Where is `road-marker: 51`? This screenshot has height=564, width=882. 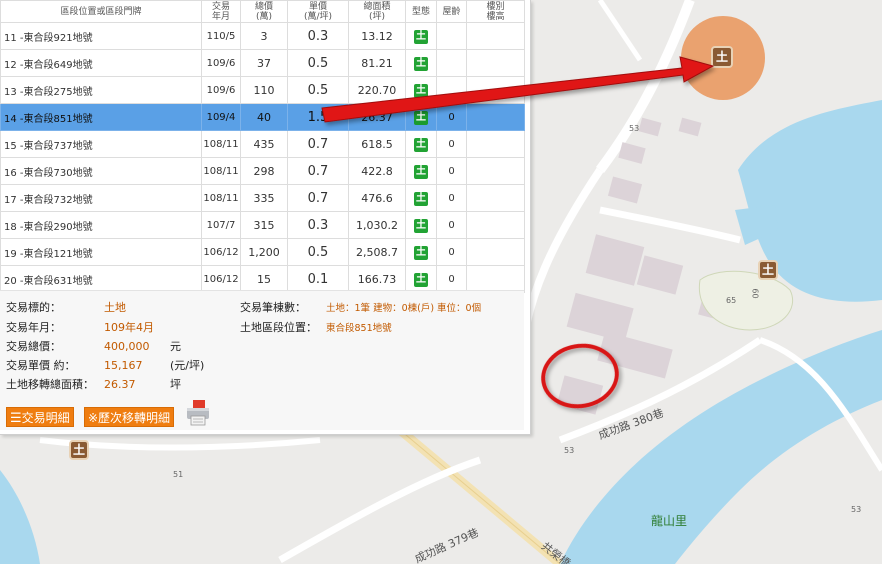
road-marker: 51 is located at coordinates (178, 474).